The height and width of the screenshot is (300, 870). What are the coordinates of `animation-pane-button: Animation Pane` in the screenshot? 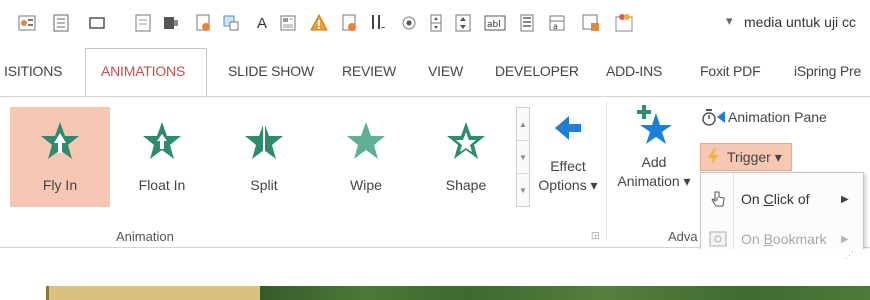 It's located at (764, 117).